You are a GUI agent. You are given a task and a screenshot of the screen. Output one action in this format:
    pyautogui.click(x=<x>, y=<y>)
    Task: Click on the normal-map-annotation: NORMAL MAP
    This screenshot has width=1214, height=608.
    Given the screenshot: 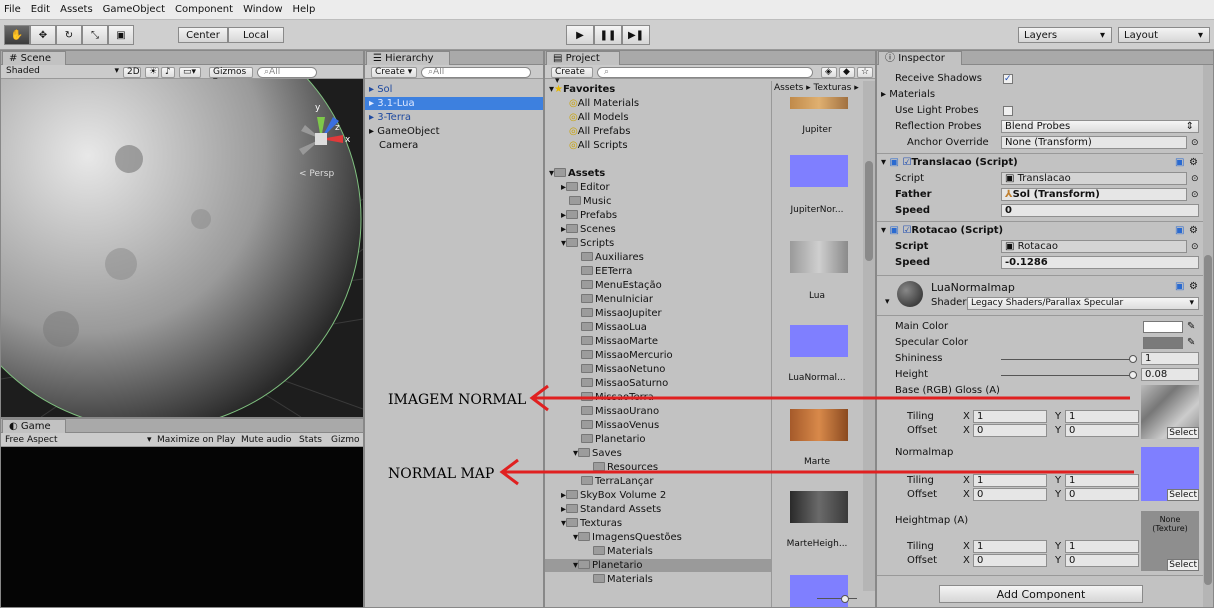 What is the action you would take?
    pyautogui.click(x=441, y=474)
    